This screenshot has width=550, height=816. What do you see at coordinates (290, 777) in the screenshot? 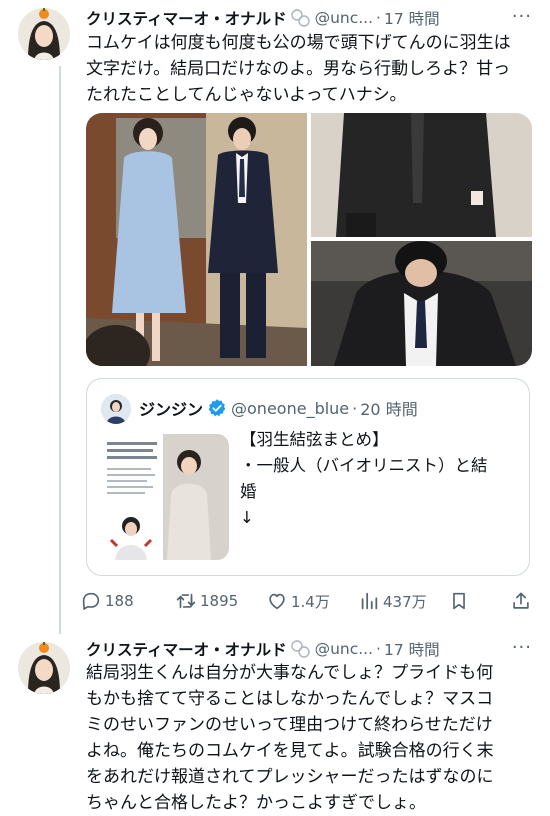
I see `tweet-text-line: をあれだけ報道されてプレッシャーだったはずなのに` at bounding box center [290, 777].